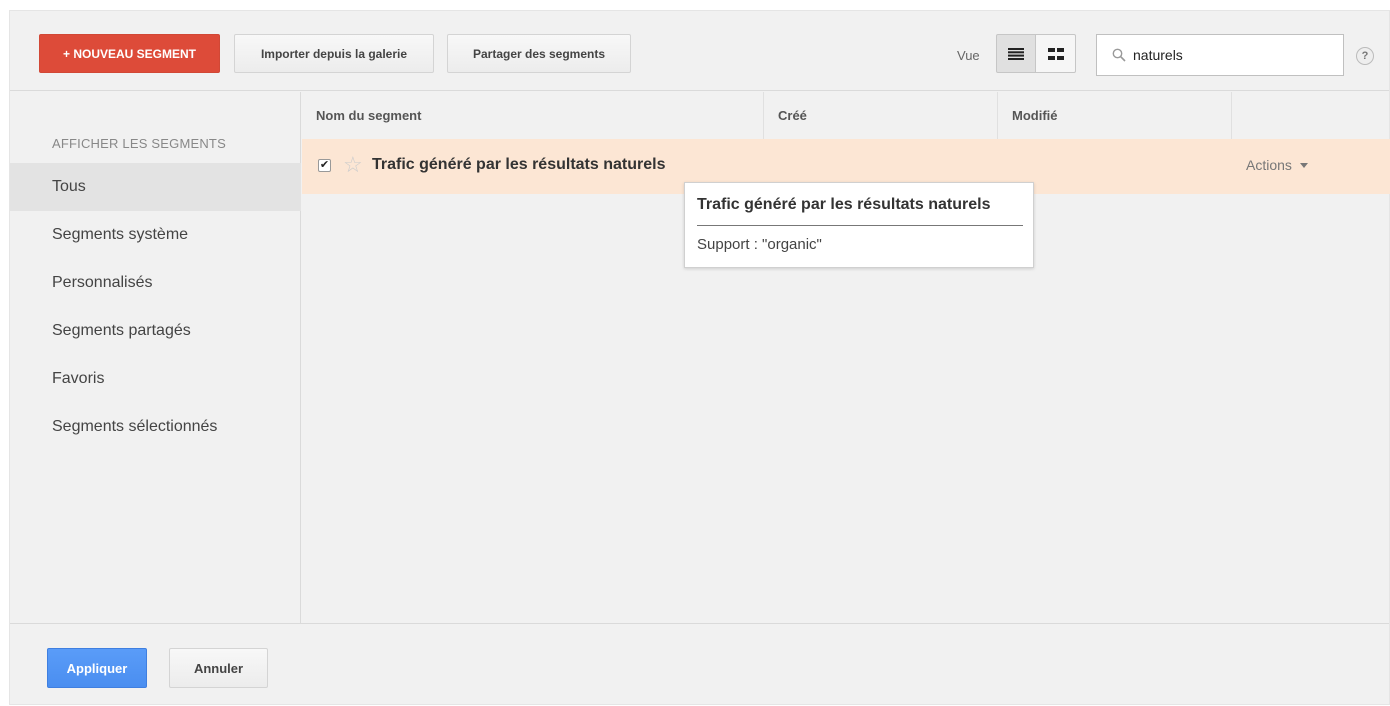  What do you see at coordinates (155, 187) in the screenshot?
I see `sidebar-item-all: Tous` at bounding box center [155, 187].